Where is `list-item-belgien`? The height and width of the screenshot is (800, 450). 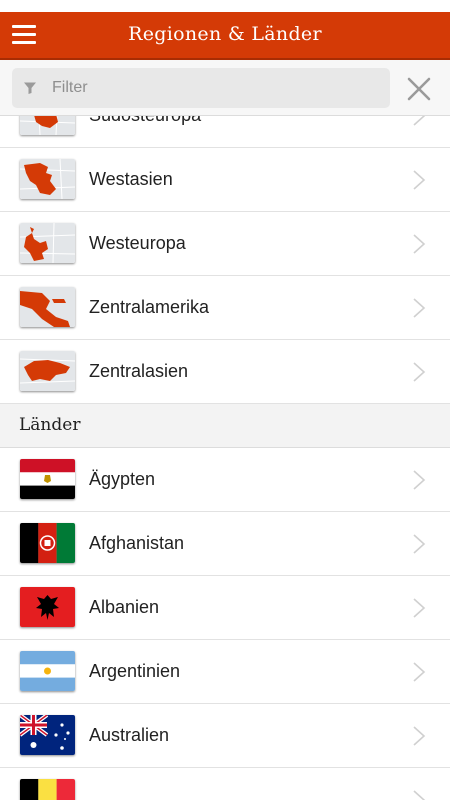 list-item-belgien is located at coordinates (225, 784).